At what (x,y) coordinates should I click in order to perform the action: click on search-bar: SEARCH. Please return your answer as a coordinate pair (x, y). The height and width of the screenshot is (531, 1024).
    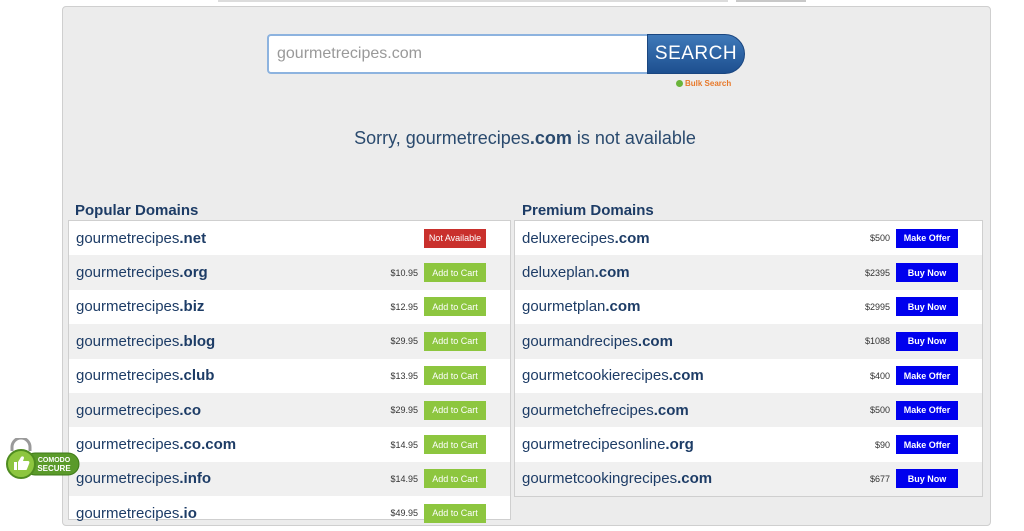
    Looking at the image, I should click on (506, 54).